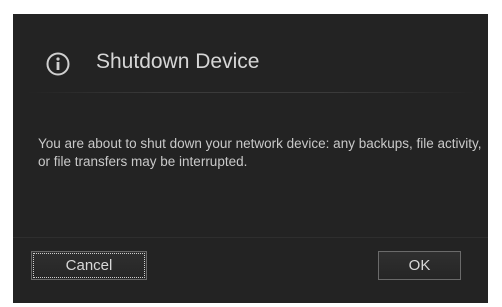 The image size is (502, 307). Describe the element at coordinates (178, 61) in the screenshot. I see `dialog-title: Shutdown Device` at that location.